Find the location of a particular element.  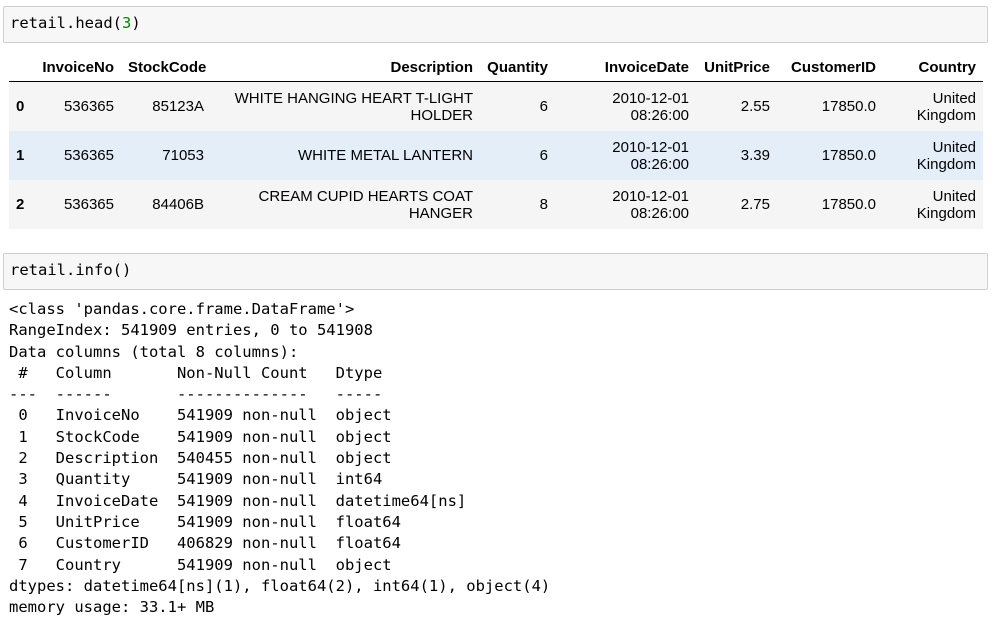

column-header: InvoiceDate is located at coordinates (625, 68).